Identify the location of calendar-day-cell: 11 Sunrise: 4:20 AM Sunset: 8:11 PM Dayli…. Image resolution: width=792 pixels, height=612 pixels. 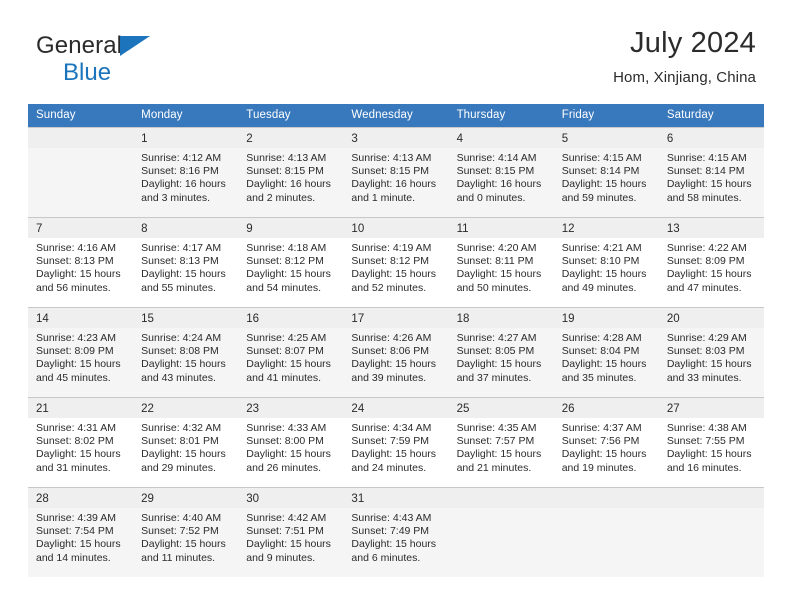
(501, 262).